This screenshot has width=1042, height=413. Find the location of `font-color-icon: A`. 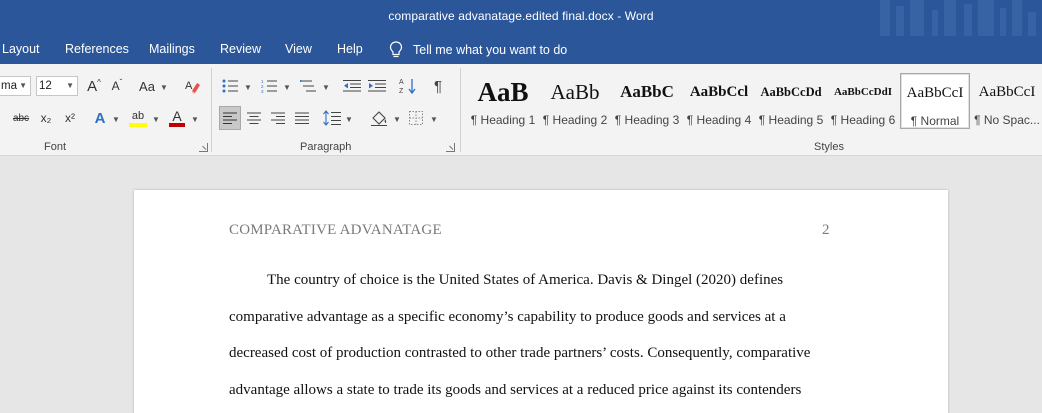

font-color-icon: A is located at coordinates (177, 116).